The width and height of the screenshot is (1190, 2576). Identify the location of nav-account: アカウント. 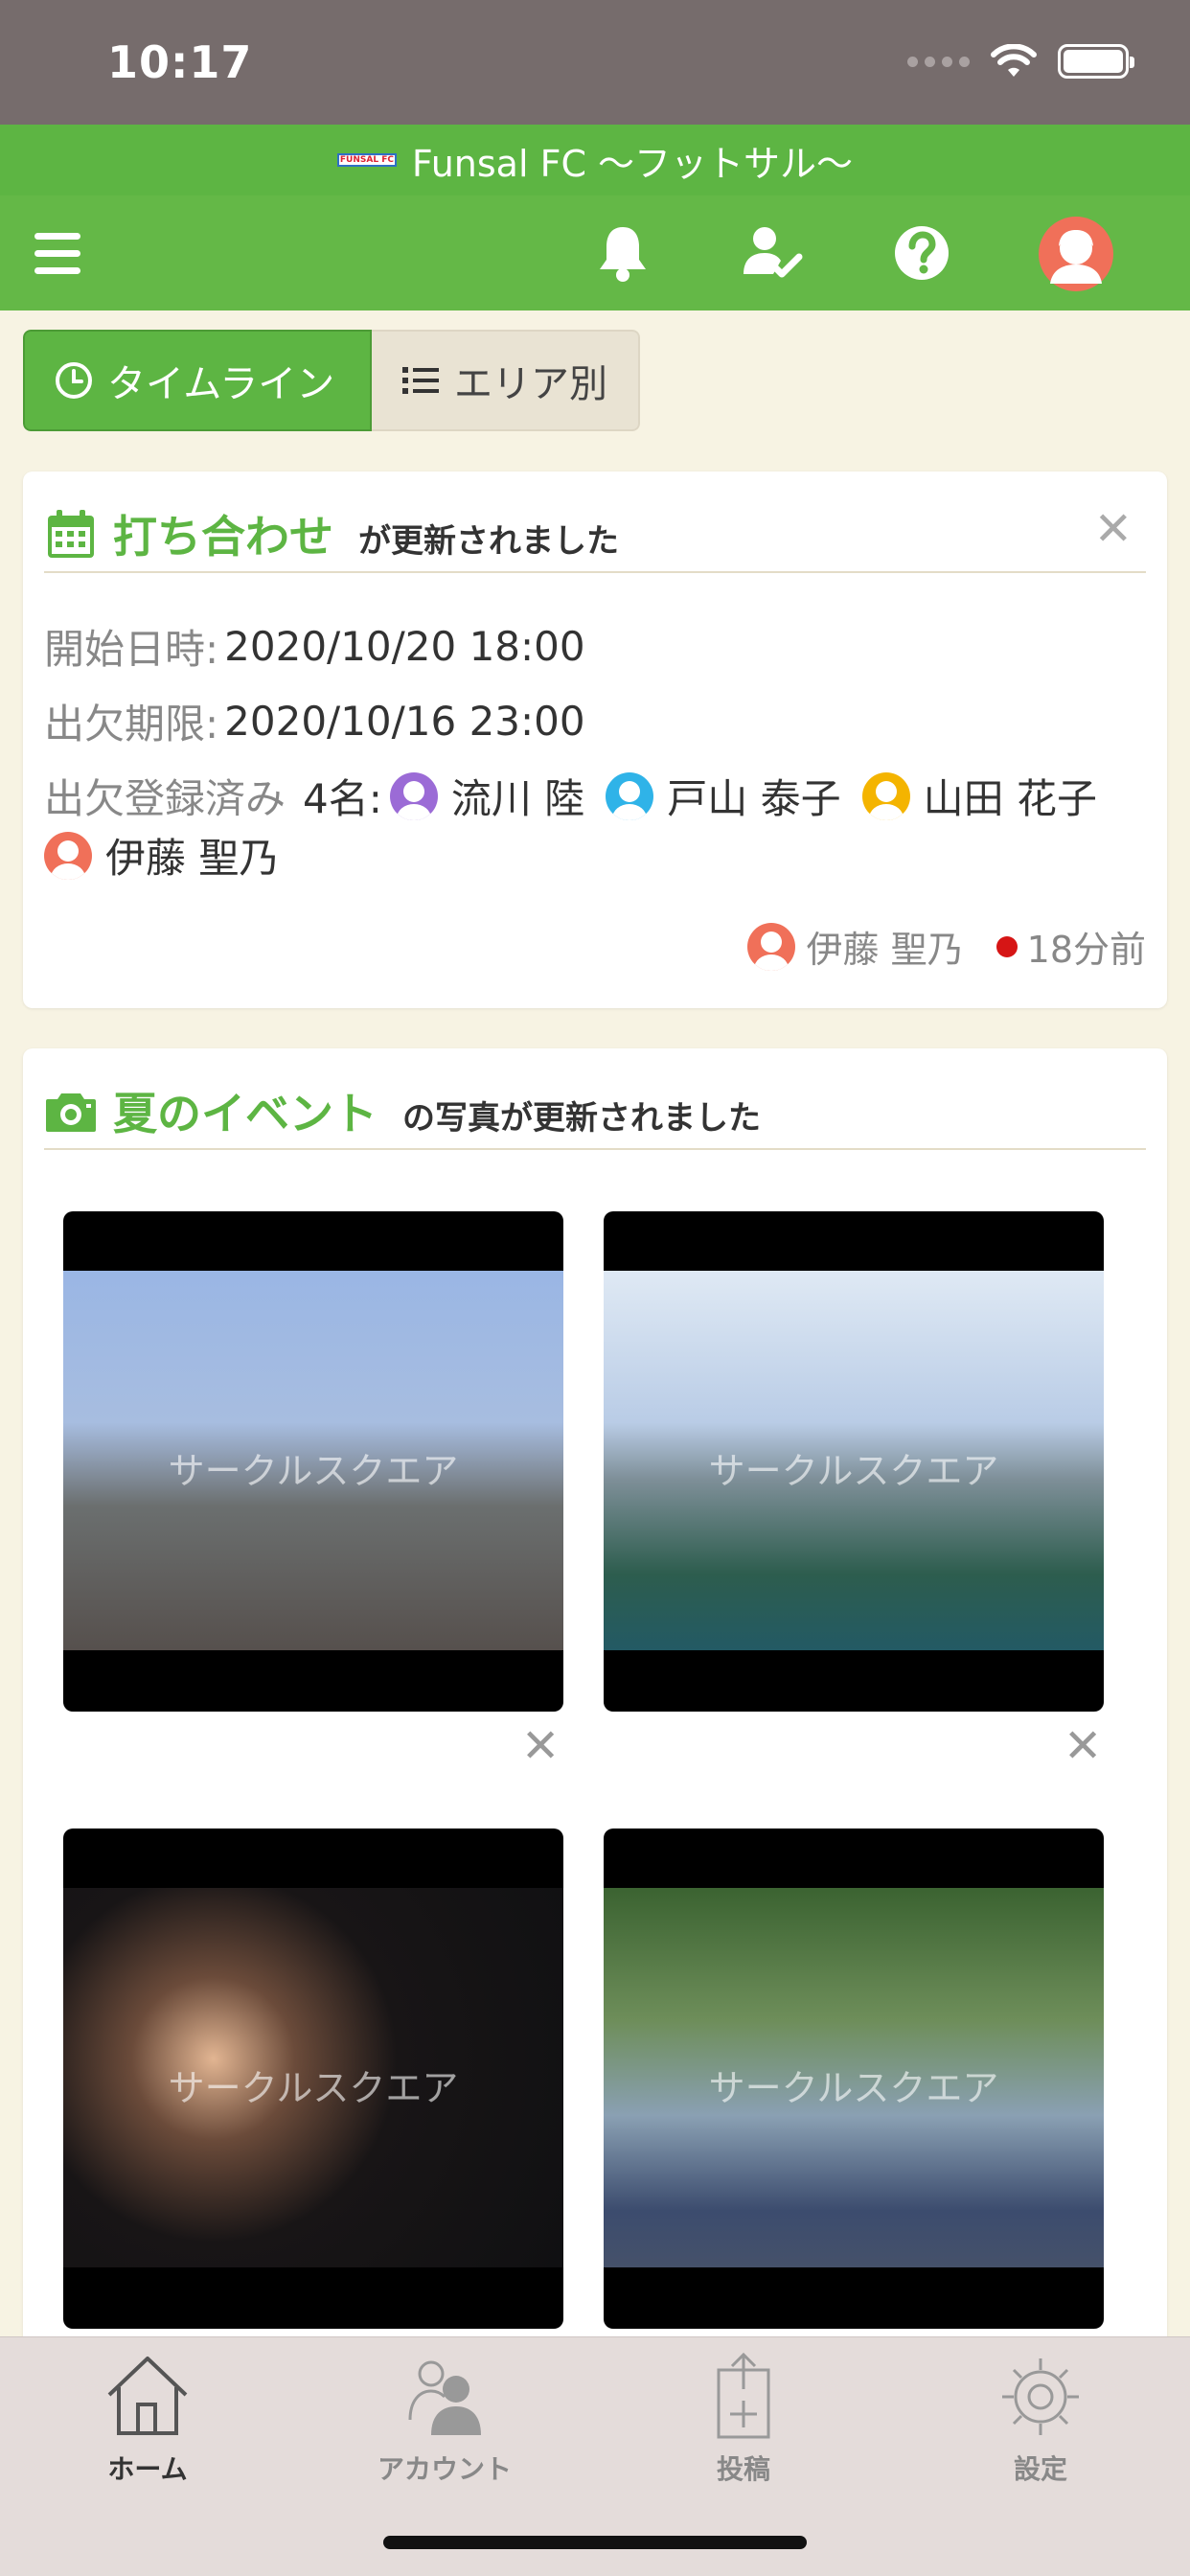
(445, 2419).